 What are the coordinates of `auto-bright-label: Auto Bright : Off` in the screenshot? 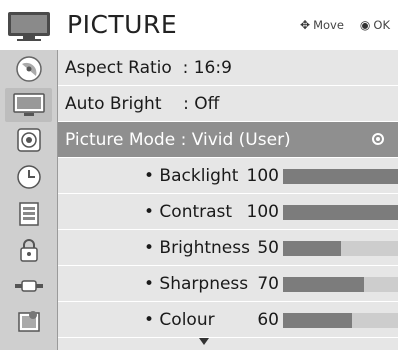 It's located at (142, 103).